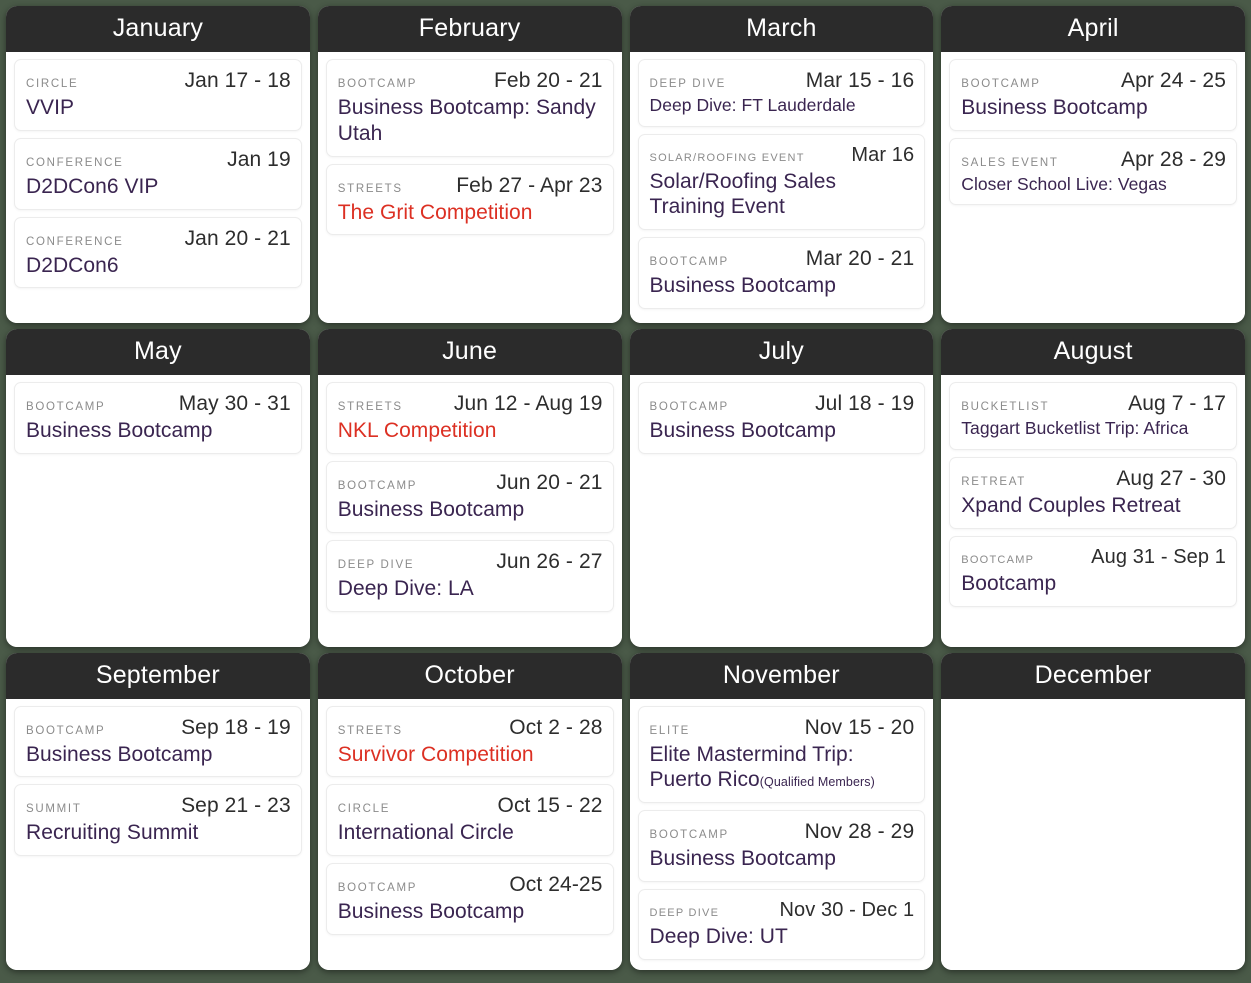 The image size is (1251, 983). What do you see at coordinates (1093, 160) in the screenshot?
I see `event-header-row: SALES EVENT Apr 28 - 29` at bounding box center [1093, 160].